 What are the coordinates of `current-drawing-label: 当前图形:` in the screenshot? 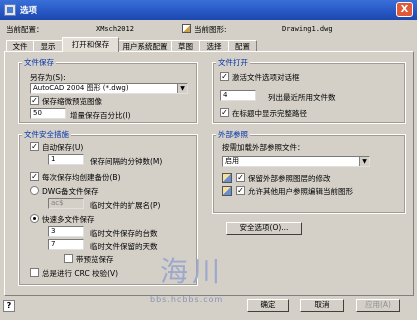 It's located at (210, 29).